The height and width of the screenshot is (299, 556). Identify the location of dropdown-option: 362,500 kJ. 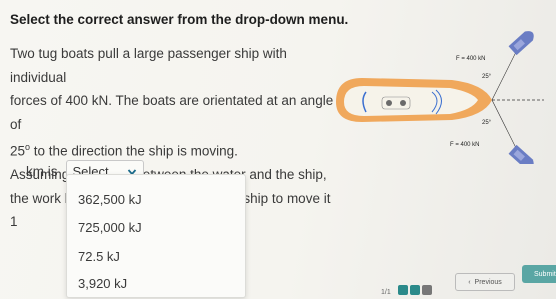
(110, 199).